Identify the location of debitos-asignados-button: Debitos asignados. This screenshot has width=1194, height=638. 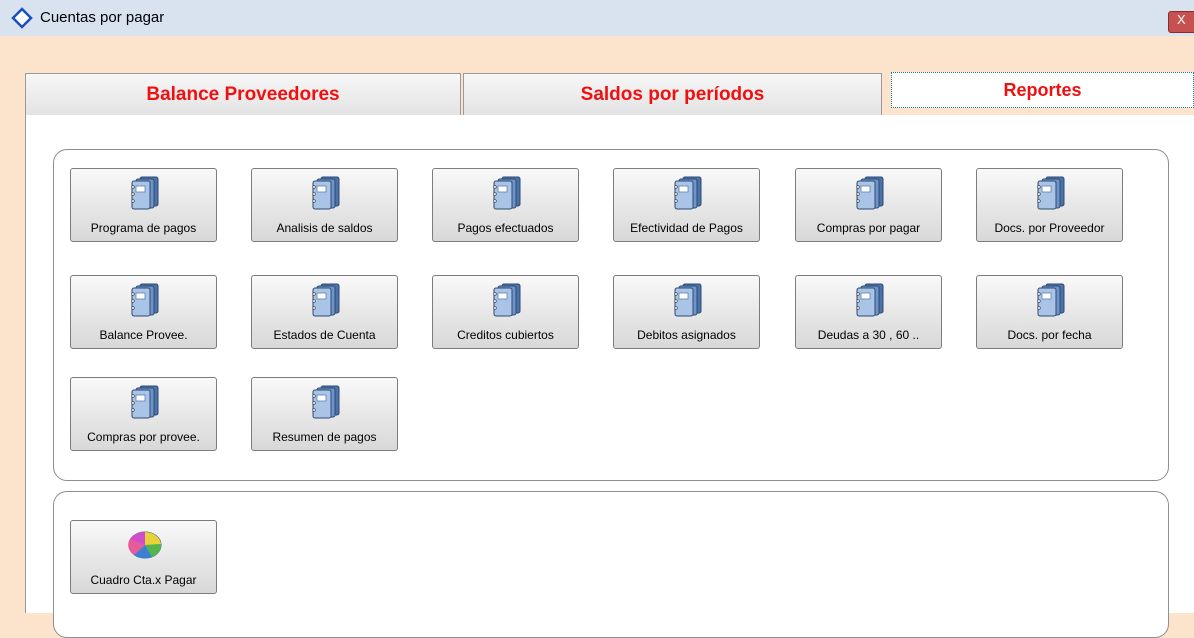
(686, 312).